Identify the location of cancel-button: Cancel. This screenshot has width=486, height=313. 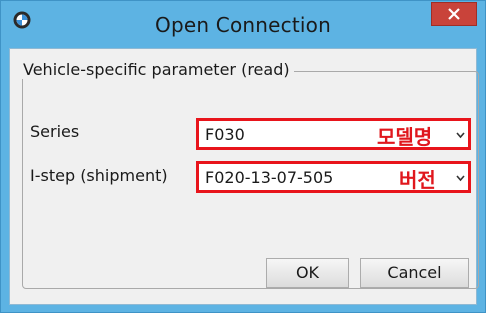
(414, 273).